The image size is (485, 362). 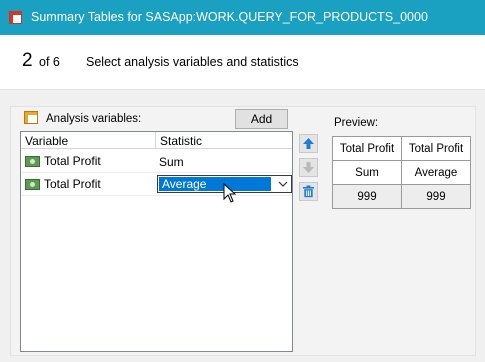 What do you see at coordinates (27, 60) in the screenshot?
I see `step-number: 2` at bounding box center [27, 60].